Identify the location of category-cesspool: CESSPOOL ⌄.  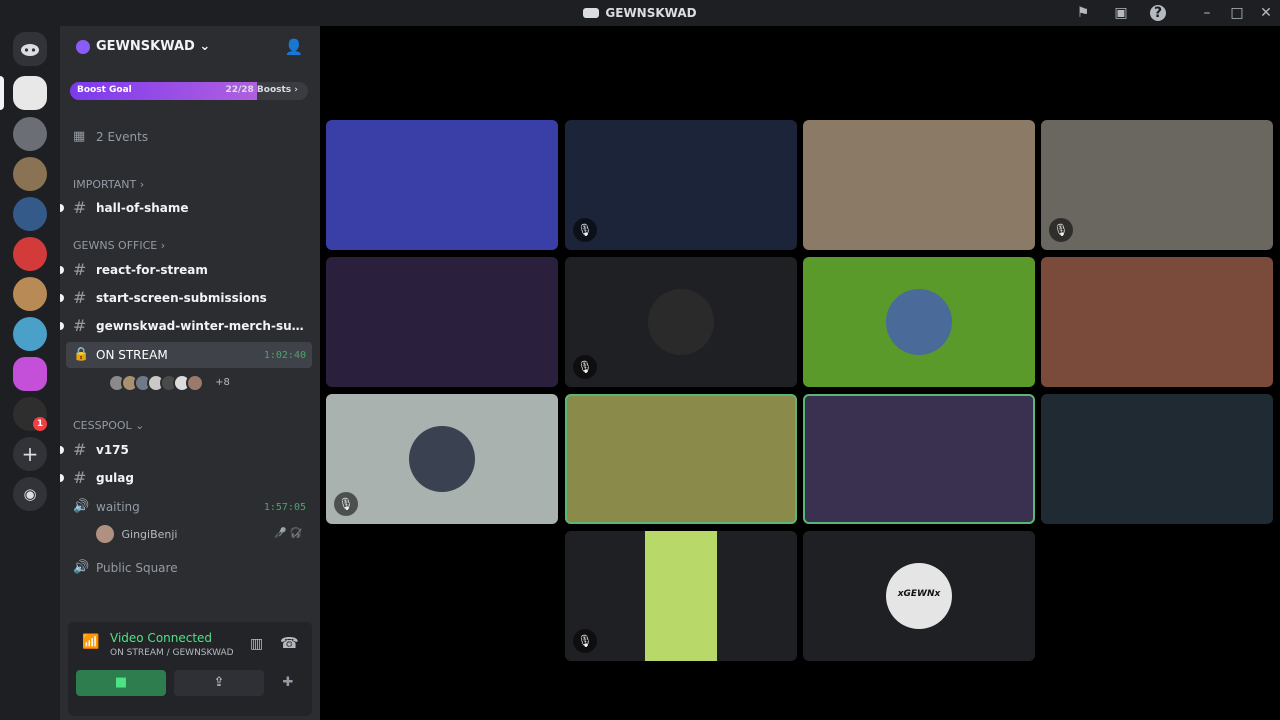
(108, 425).